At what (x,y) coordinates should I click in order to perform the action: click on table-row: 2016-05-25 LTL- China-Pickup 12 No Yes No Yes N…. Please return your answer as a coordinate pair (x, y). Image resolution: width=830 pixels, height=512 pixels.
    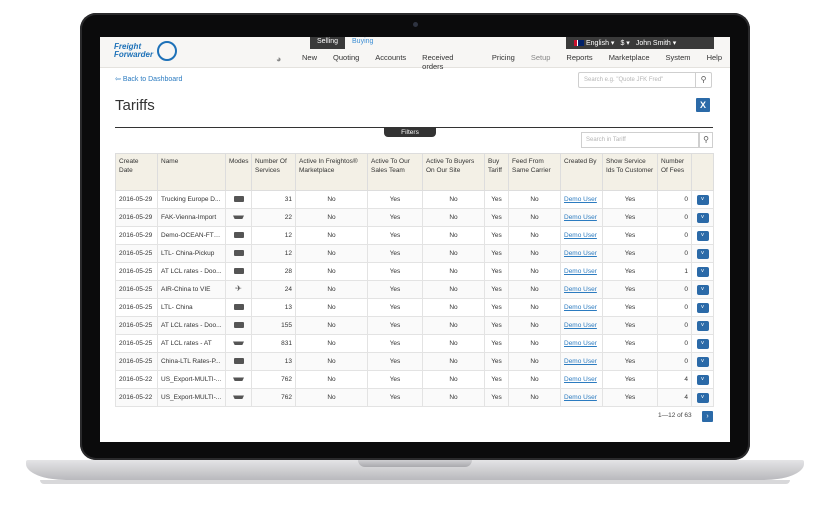
    Looking at the image, I should click on (414, 253).